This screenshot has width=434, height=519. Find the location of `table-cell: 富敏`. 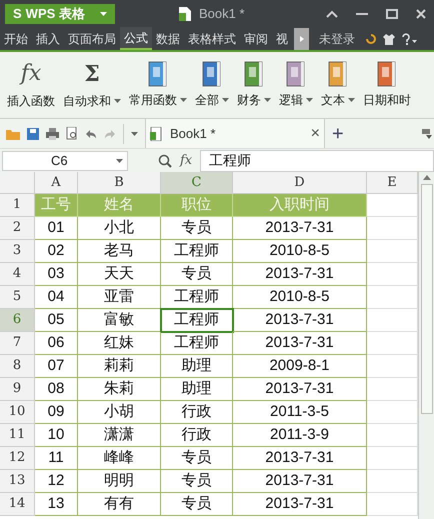

table-cell: 富敏 is located at coordinates (119, 320).